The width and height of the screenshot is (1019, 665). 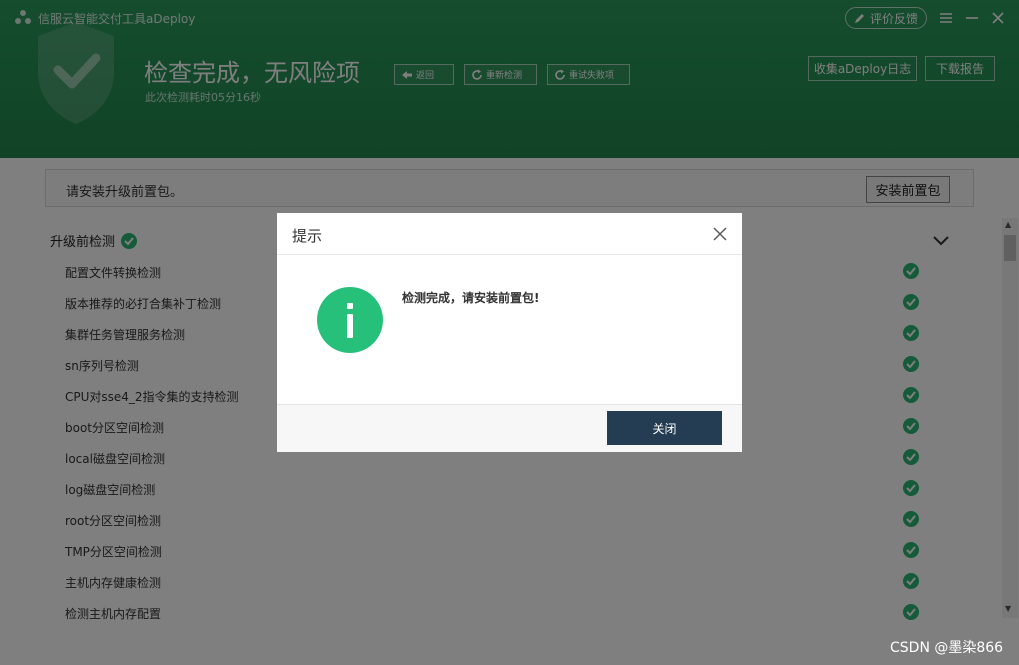 What do you see at coordinates (664, 428) in the screenshot?
I see `close-button: 关闭` at bounding box center [664, 428].